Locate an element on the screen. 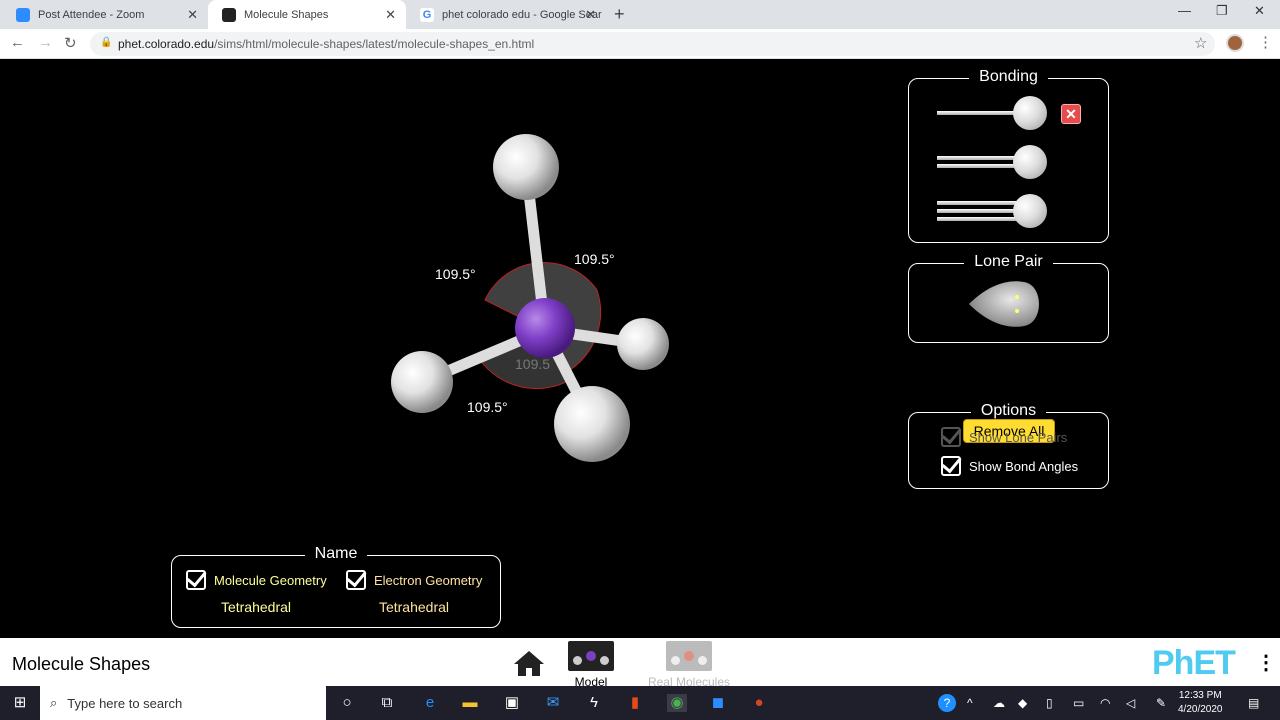  battery-icon: ▭ is located at coordinates (1078, 703).